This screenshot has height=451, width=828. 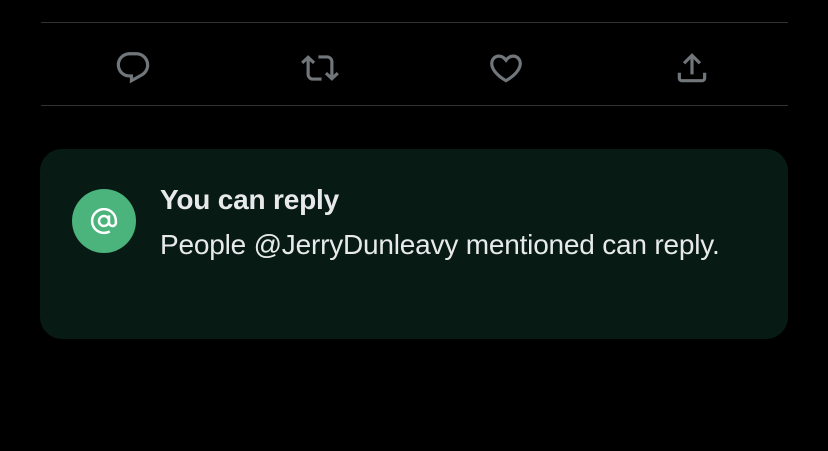 I want to click on heart-icon, so click(x=506, y=68).